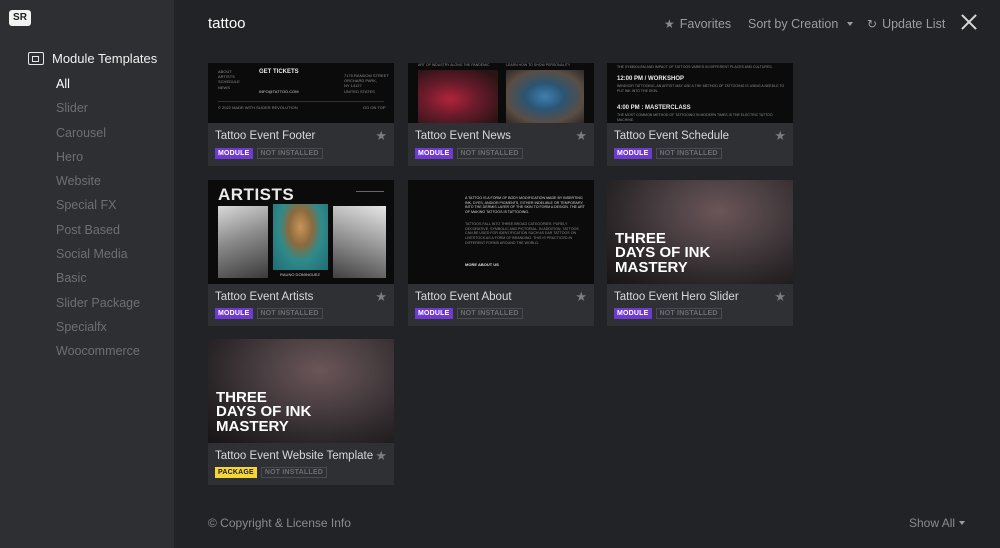 The width and height of the screenshot is (1000, 548). Describe the element at coordinates (98, 307) in the screenshot. I see `sidebar-item-slider-package: Slider Package` at that location.